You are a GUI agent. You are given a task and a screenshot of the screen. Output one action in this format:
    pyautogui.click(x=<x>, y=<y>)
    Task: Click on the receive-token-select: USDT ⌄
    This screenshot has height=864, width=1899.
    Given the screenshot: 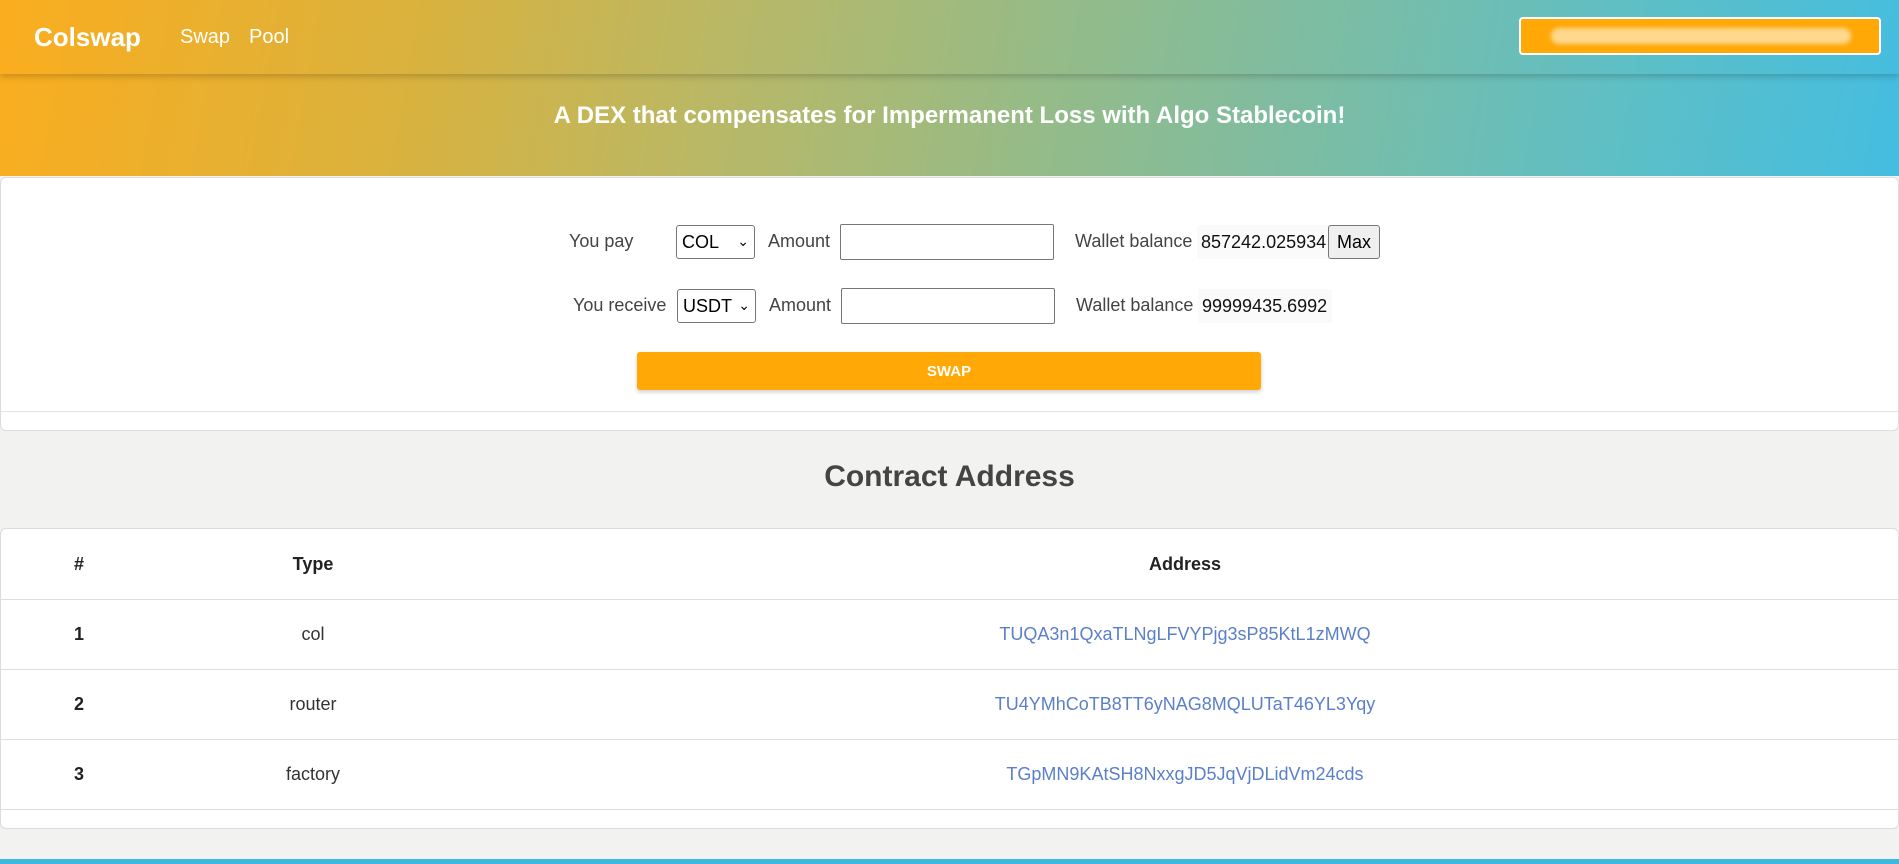 What is the action you would take?
    pyautogui.click(x=716, y=306)
    